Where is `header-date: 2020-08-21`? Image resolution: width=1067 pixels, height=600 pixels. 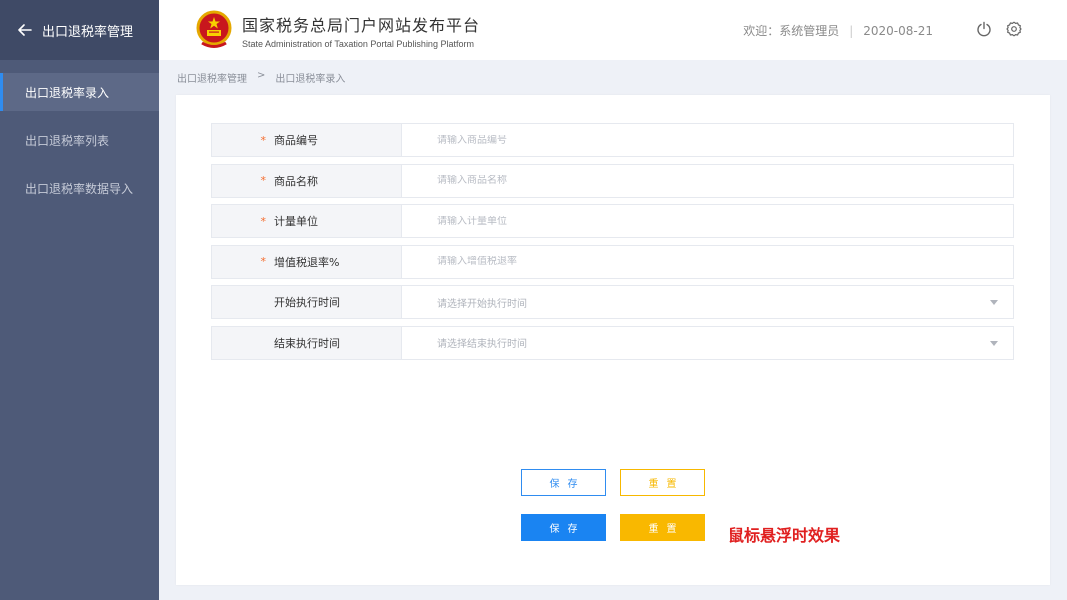 header-date: 2020-08-21 is located at coordinates (898, 30).